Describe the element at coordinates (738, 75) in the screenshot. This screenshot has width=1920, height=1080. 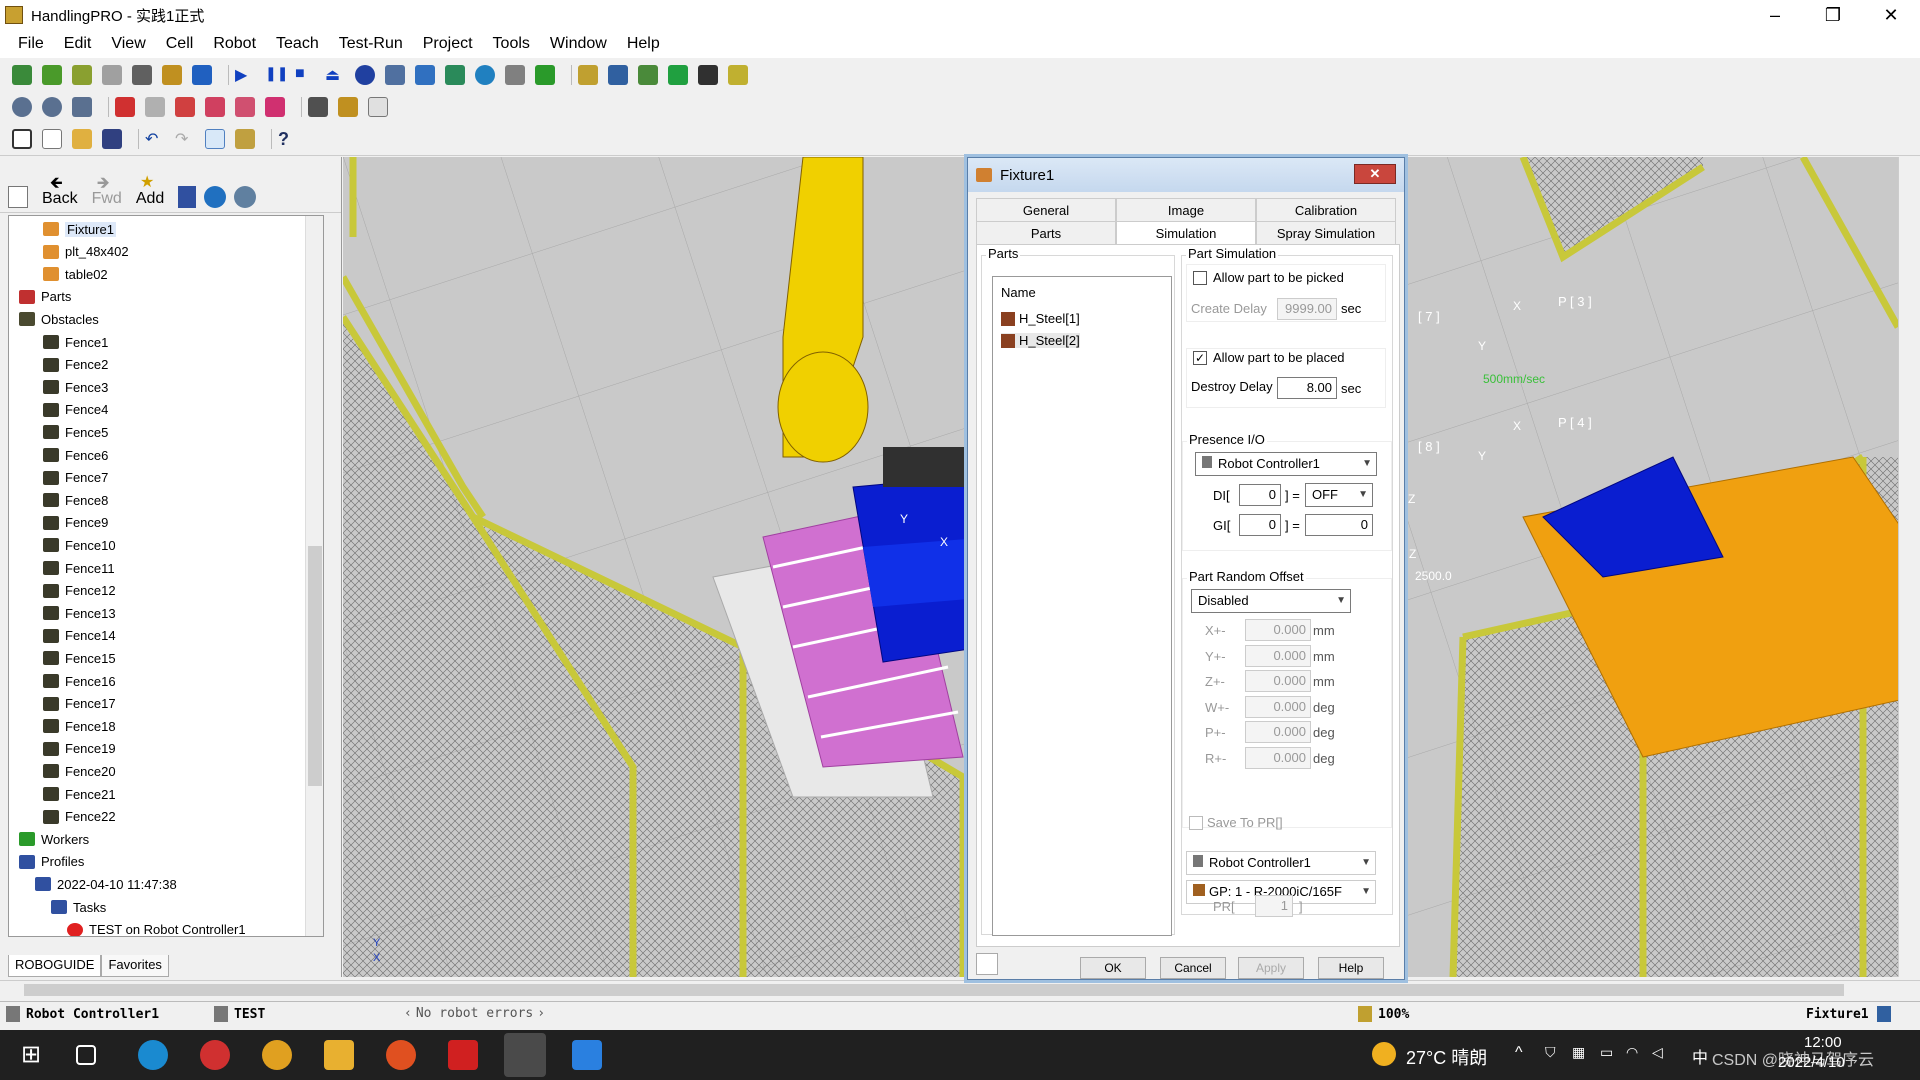
I see `collision-icon` at that location.